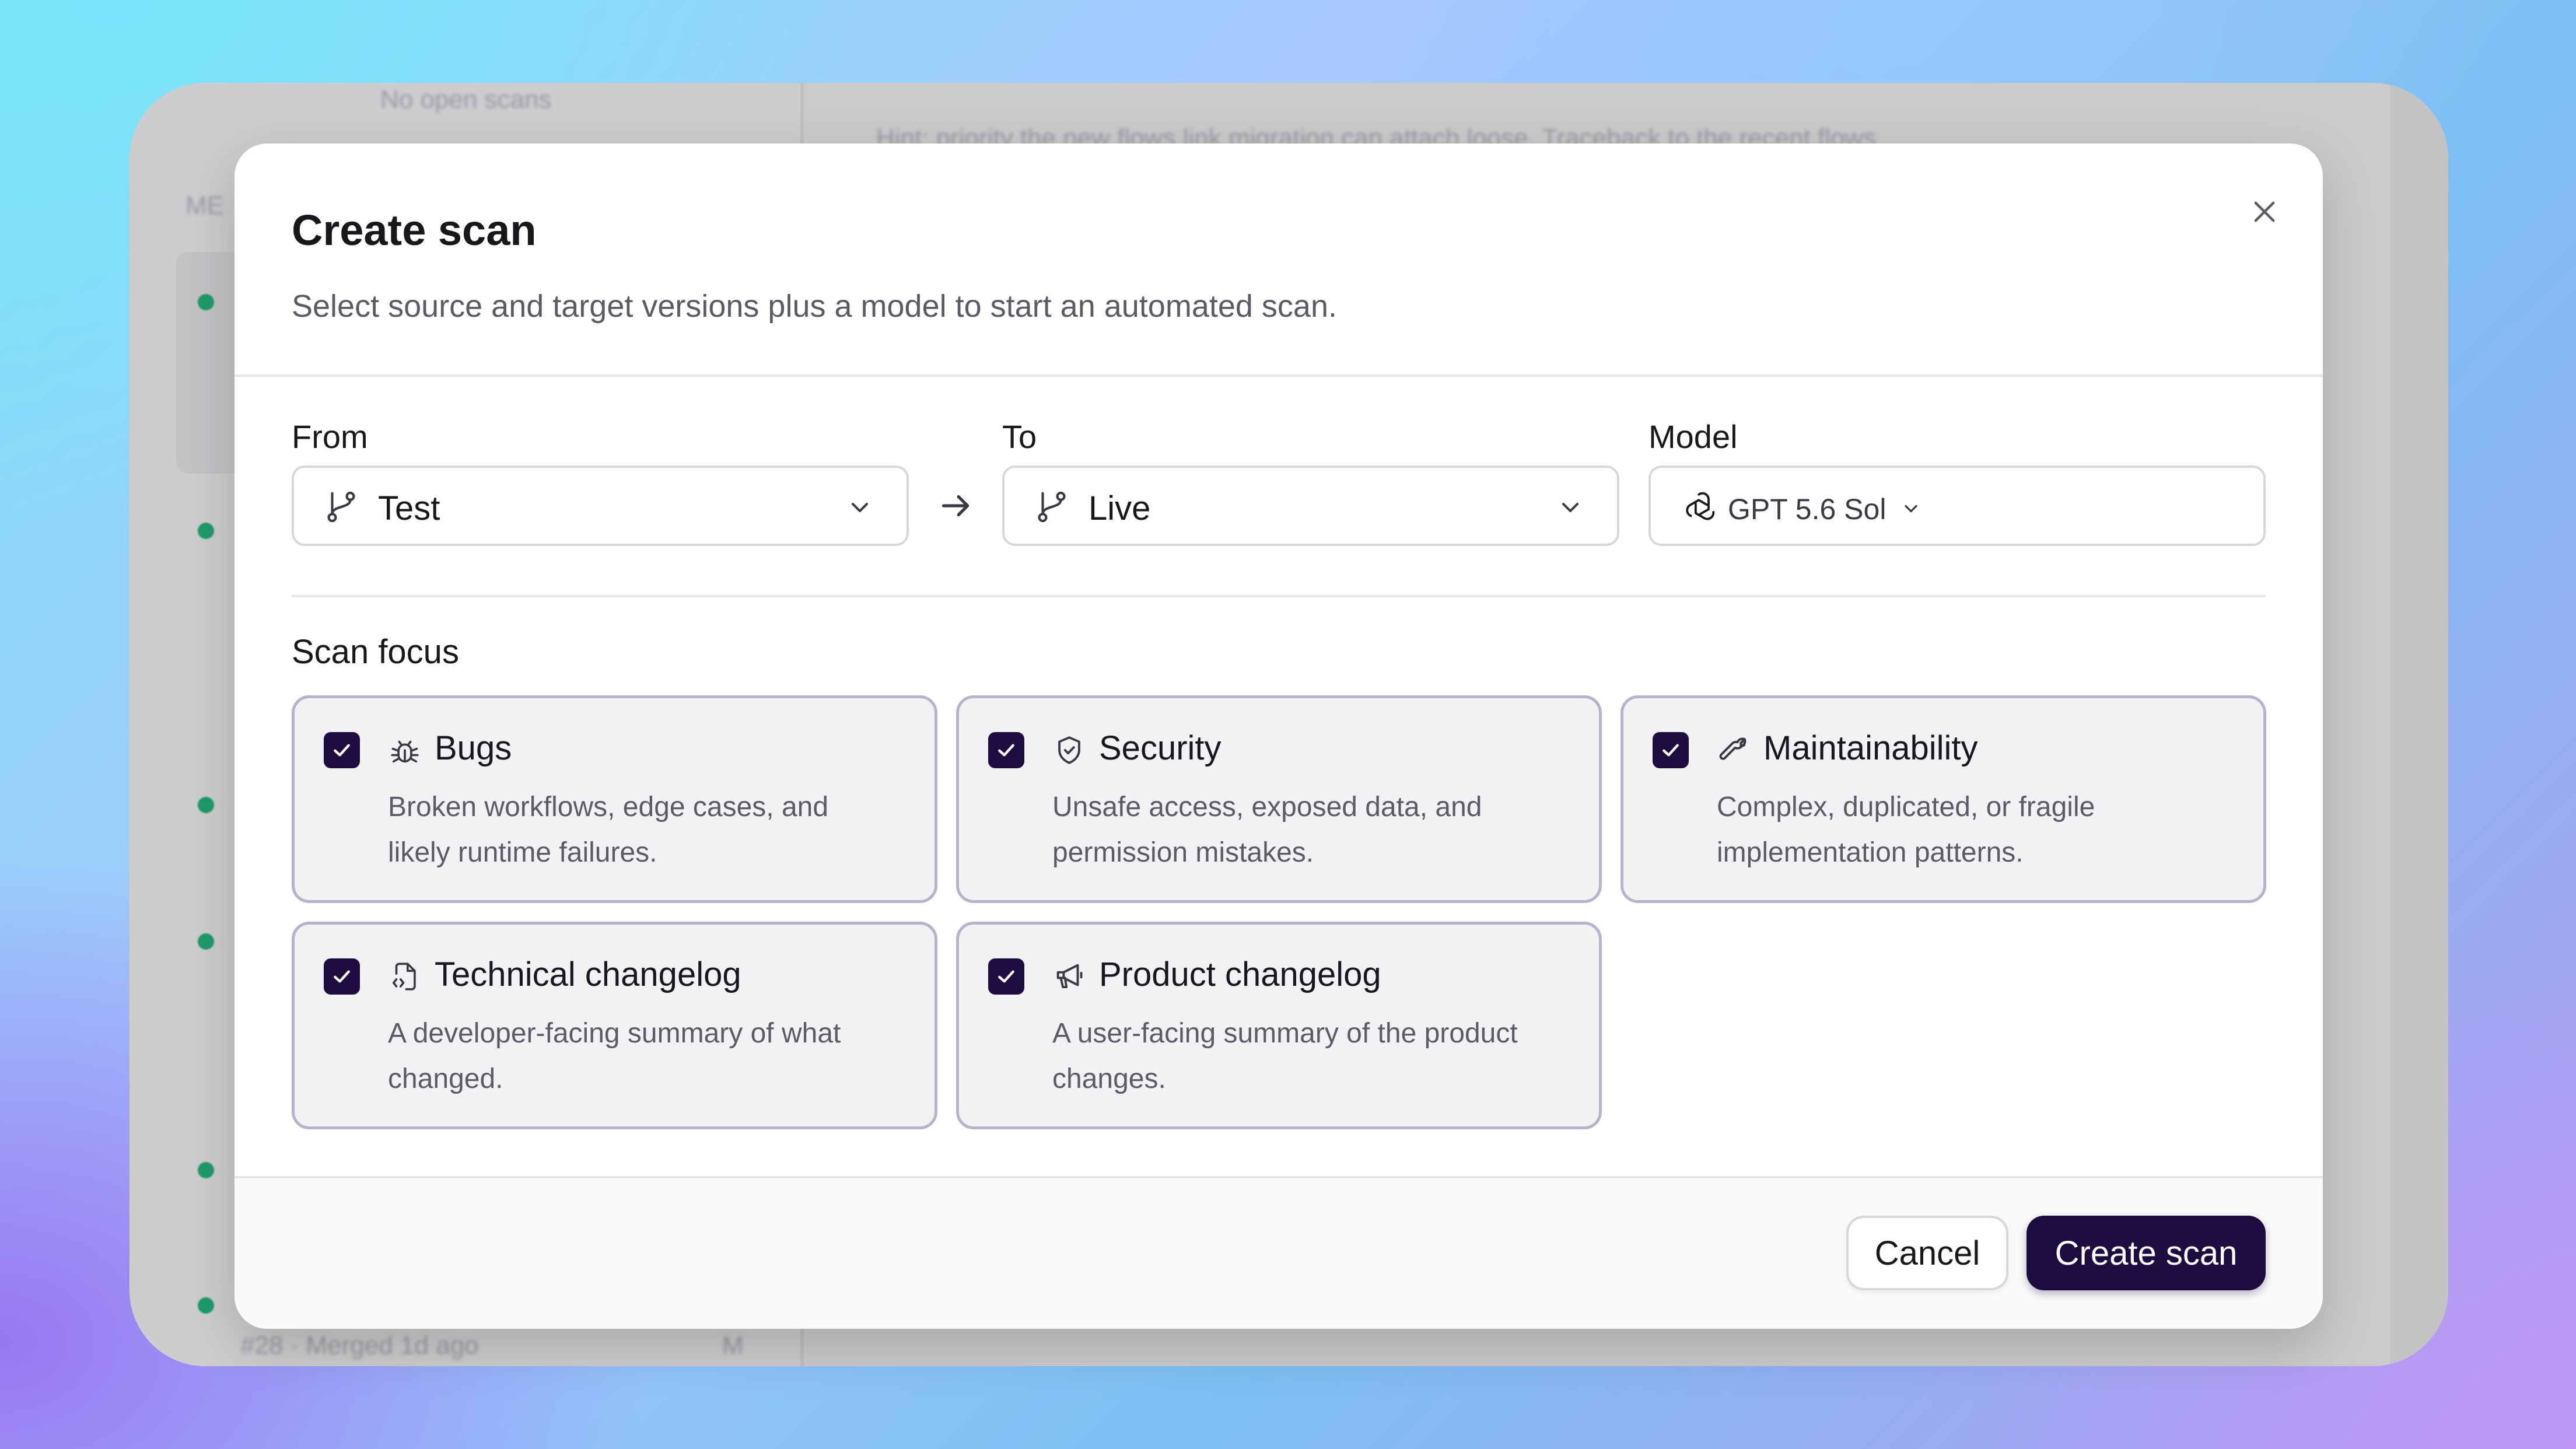  I want to click on close-button, so click(2264, 212).